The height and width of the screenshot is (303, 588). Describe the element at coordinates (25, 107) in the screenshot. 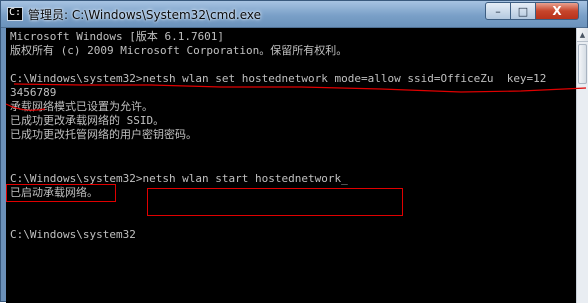

I see `underline-mark-key` at that location.